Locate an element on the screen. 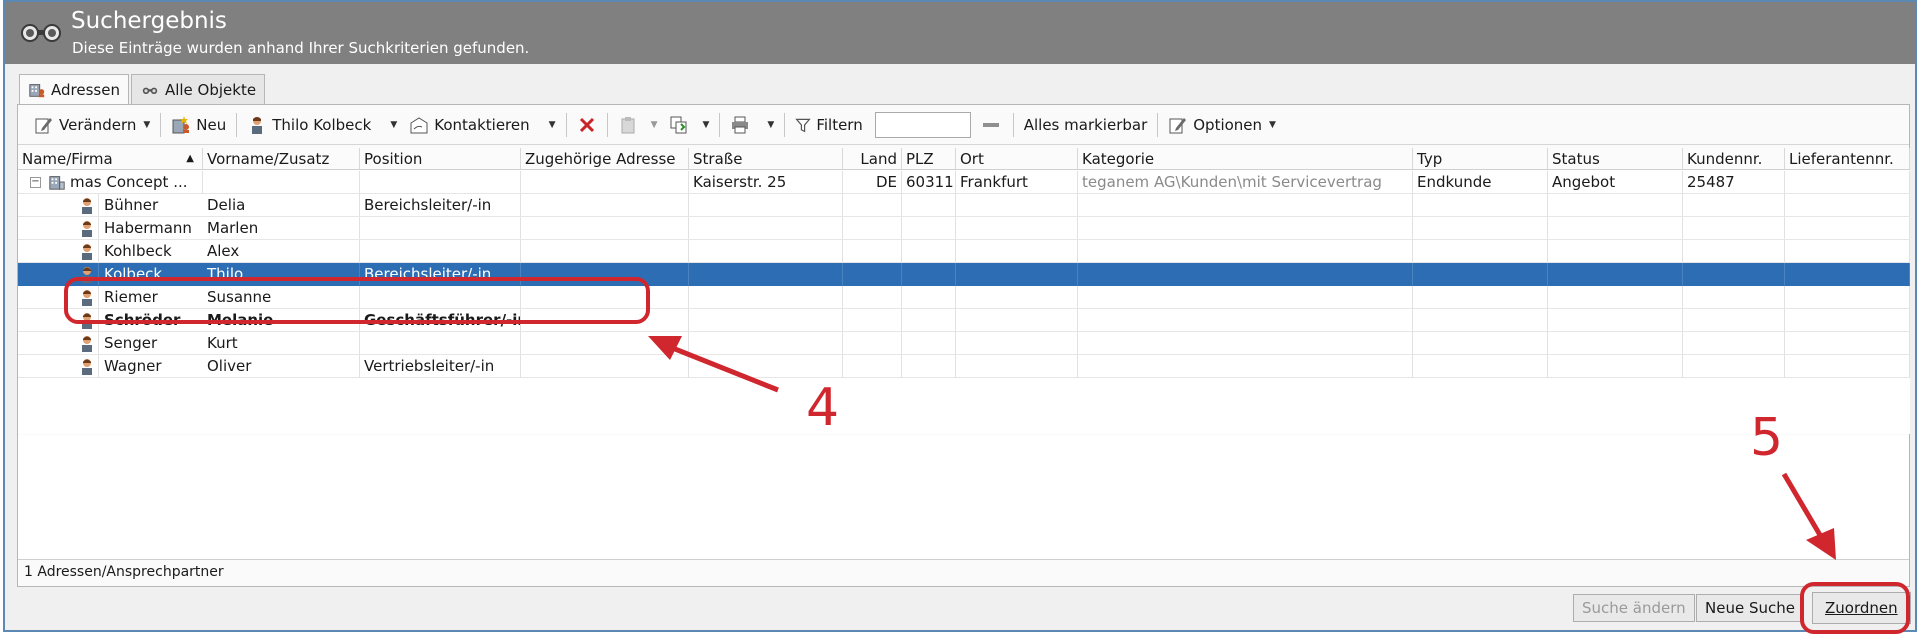  person-icon is located at coordinates (87, 252).